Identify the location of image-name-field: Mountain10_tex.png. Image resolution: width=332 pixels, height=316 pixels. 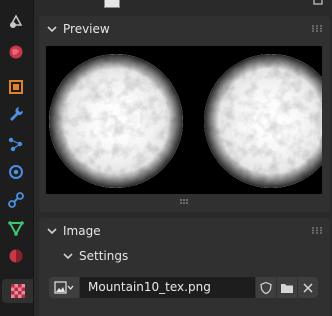
(167, 287).